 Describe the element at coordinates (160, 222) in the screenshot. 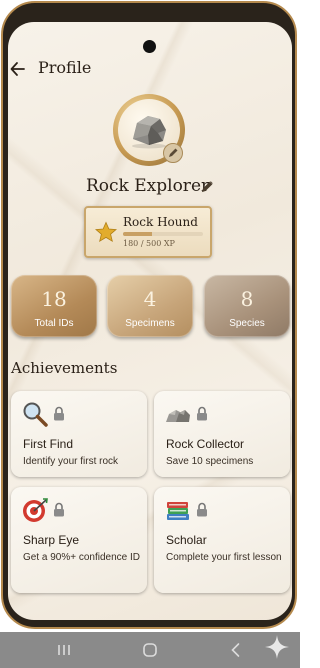

I see `rank-title: Rock Hound` at that location.